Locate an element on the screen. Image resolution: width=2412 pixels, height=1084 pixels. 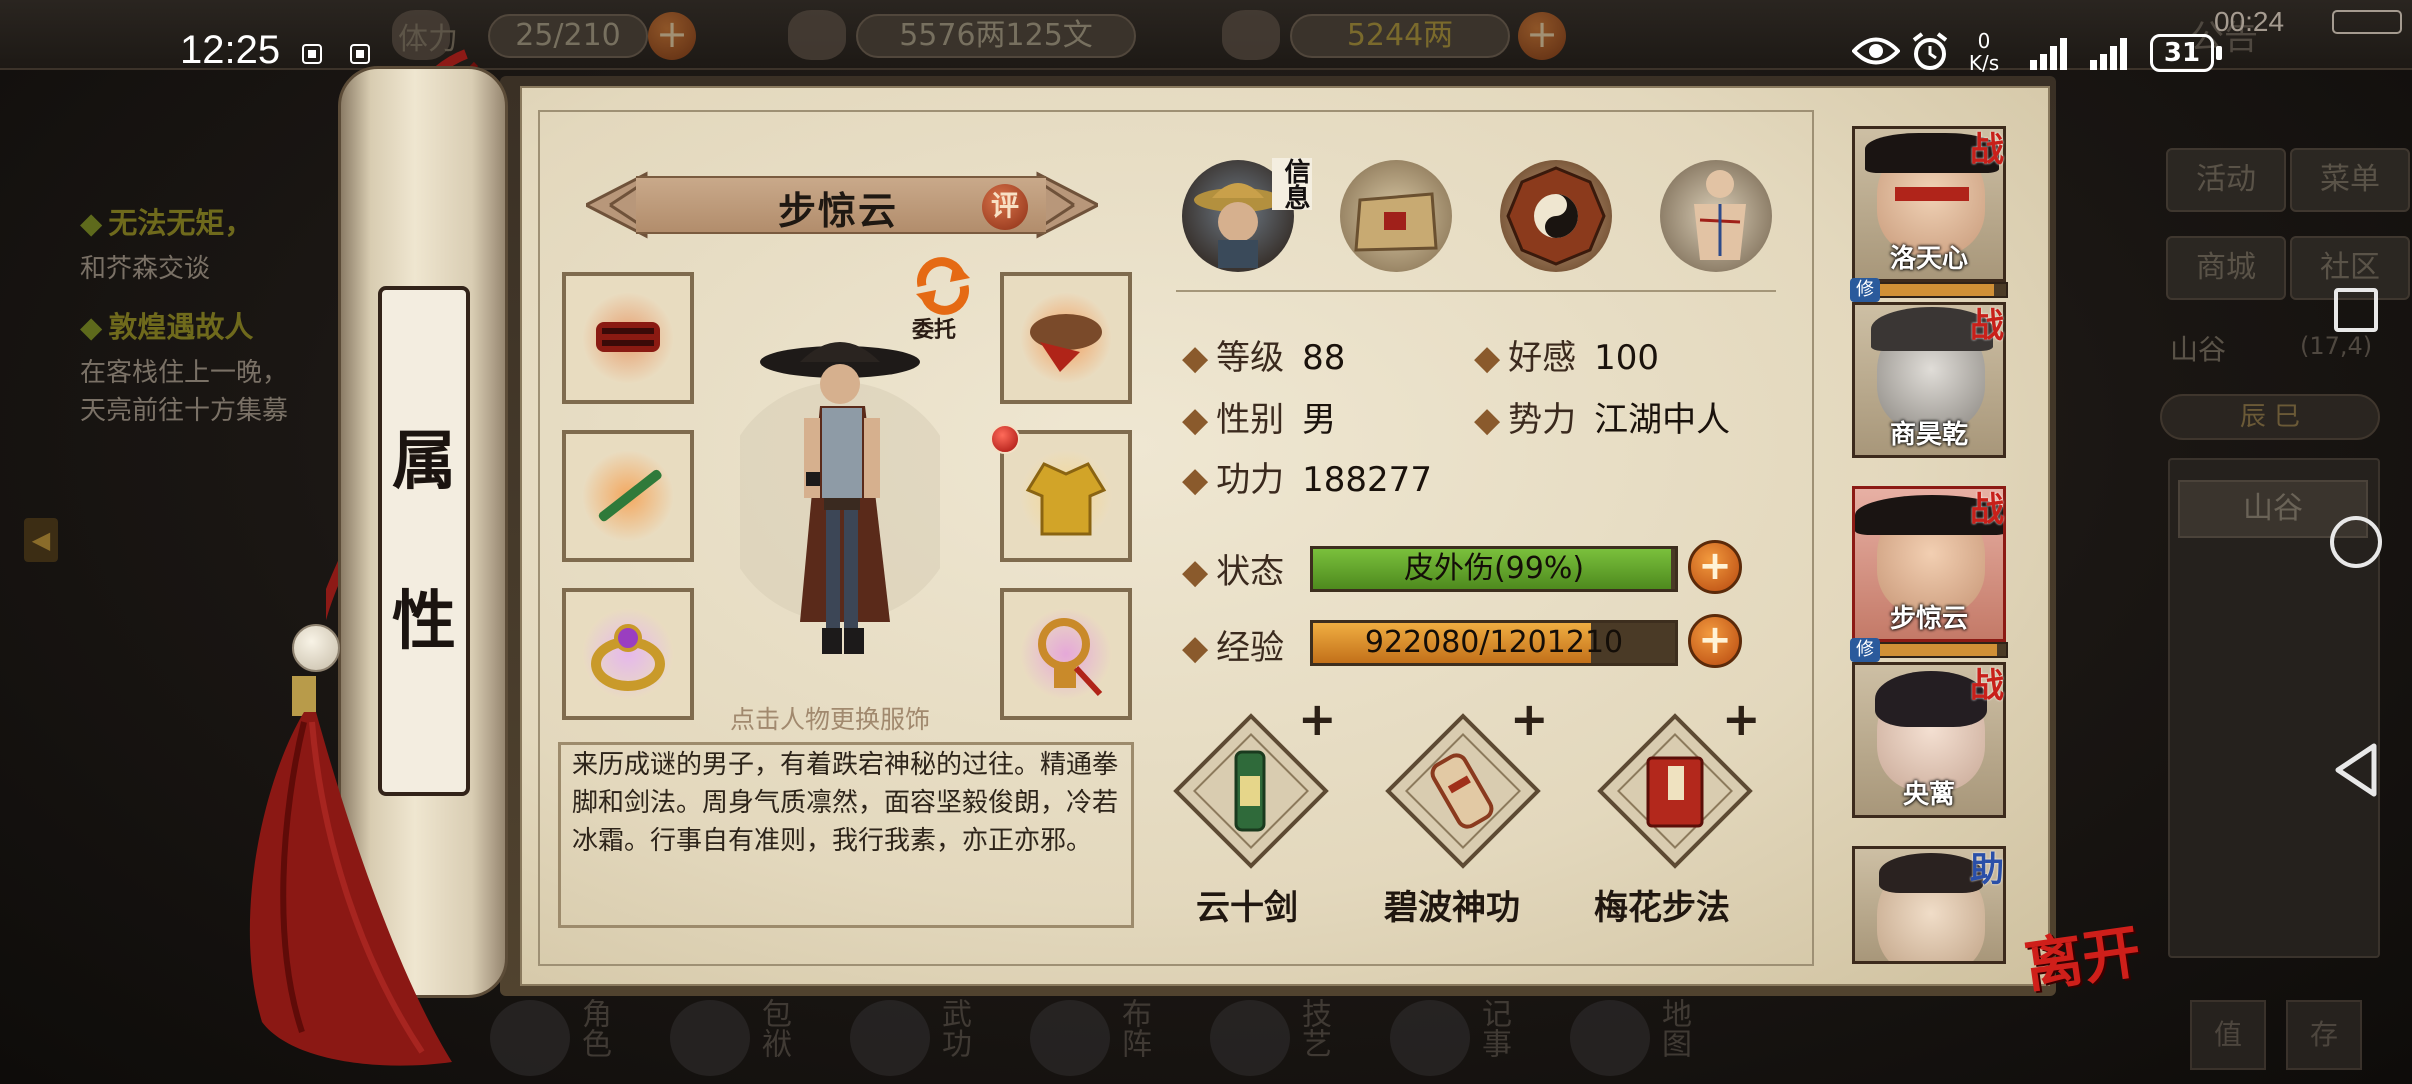
skills-icon is located at coordinates (1250, 1038).